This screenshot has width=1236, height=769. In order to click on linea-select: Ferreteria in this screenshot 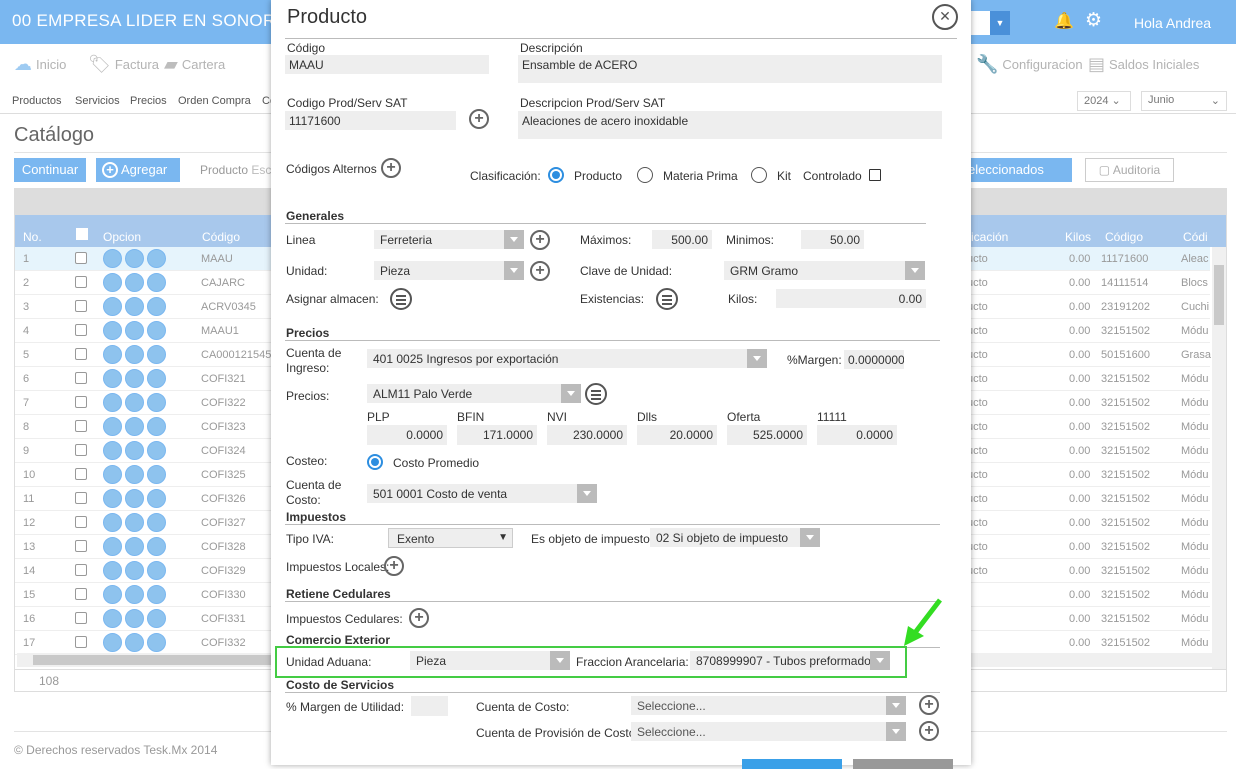, I will do `click(449, 239)`.